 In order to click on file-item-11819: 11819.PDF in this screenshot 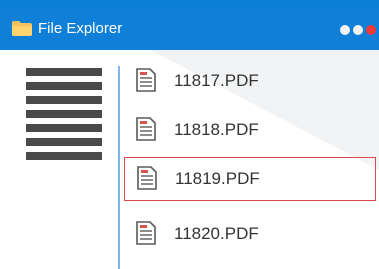, I will do `click(250, 179)`.